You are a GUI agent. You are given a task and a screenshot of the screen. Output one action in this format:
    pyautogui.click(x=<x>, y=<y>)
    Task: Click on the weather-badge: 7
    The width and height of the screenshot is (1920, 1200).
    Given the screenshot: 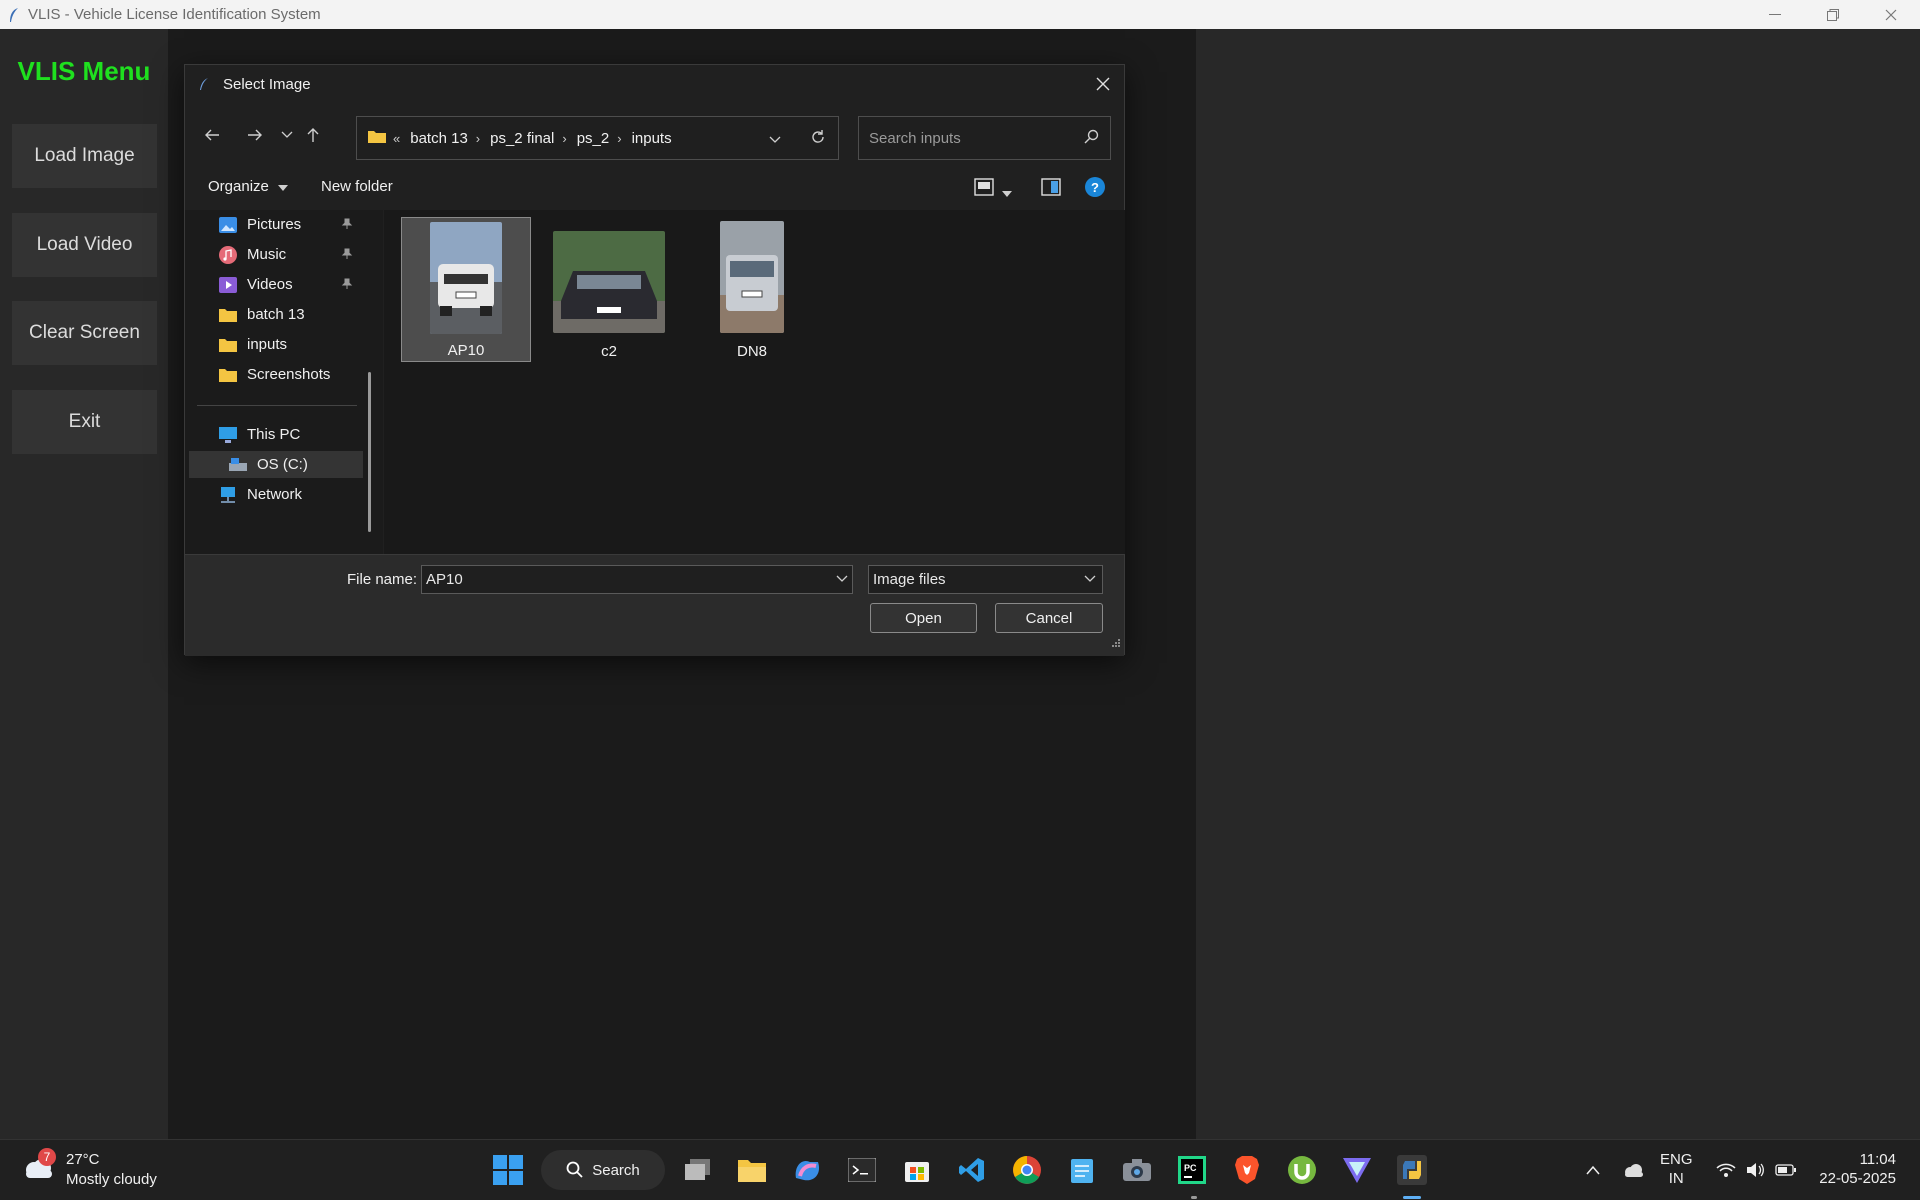 What is the action you would take?
    pyautogui.click(x=47, y=1157)
    